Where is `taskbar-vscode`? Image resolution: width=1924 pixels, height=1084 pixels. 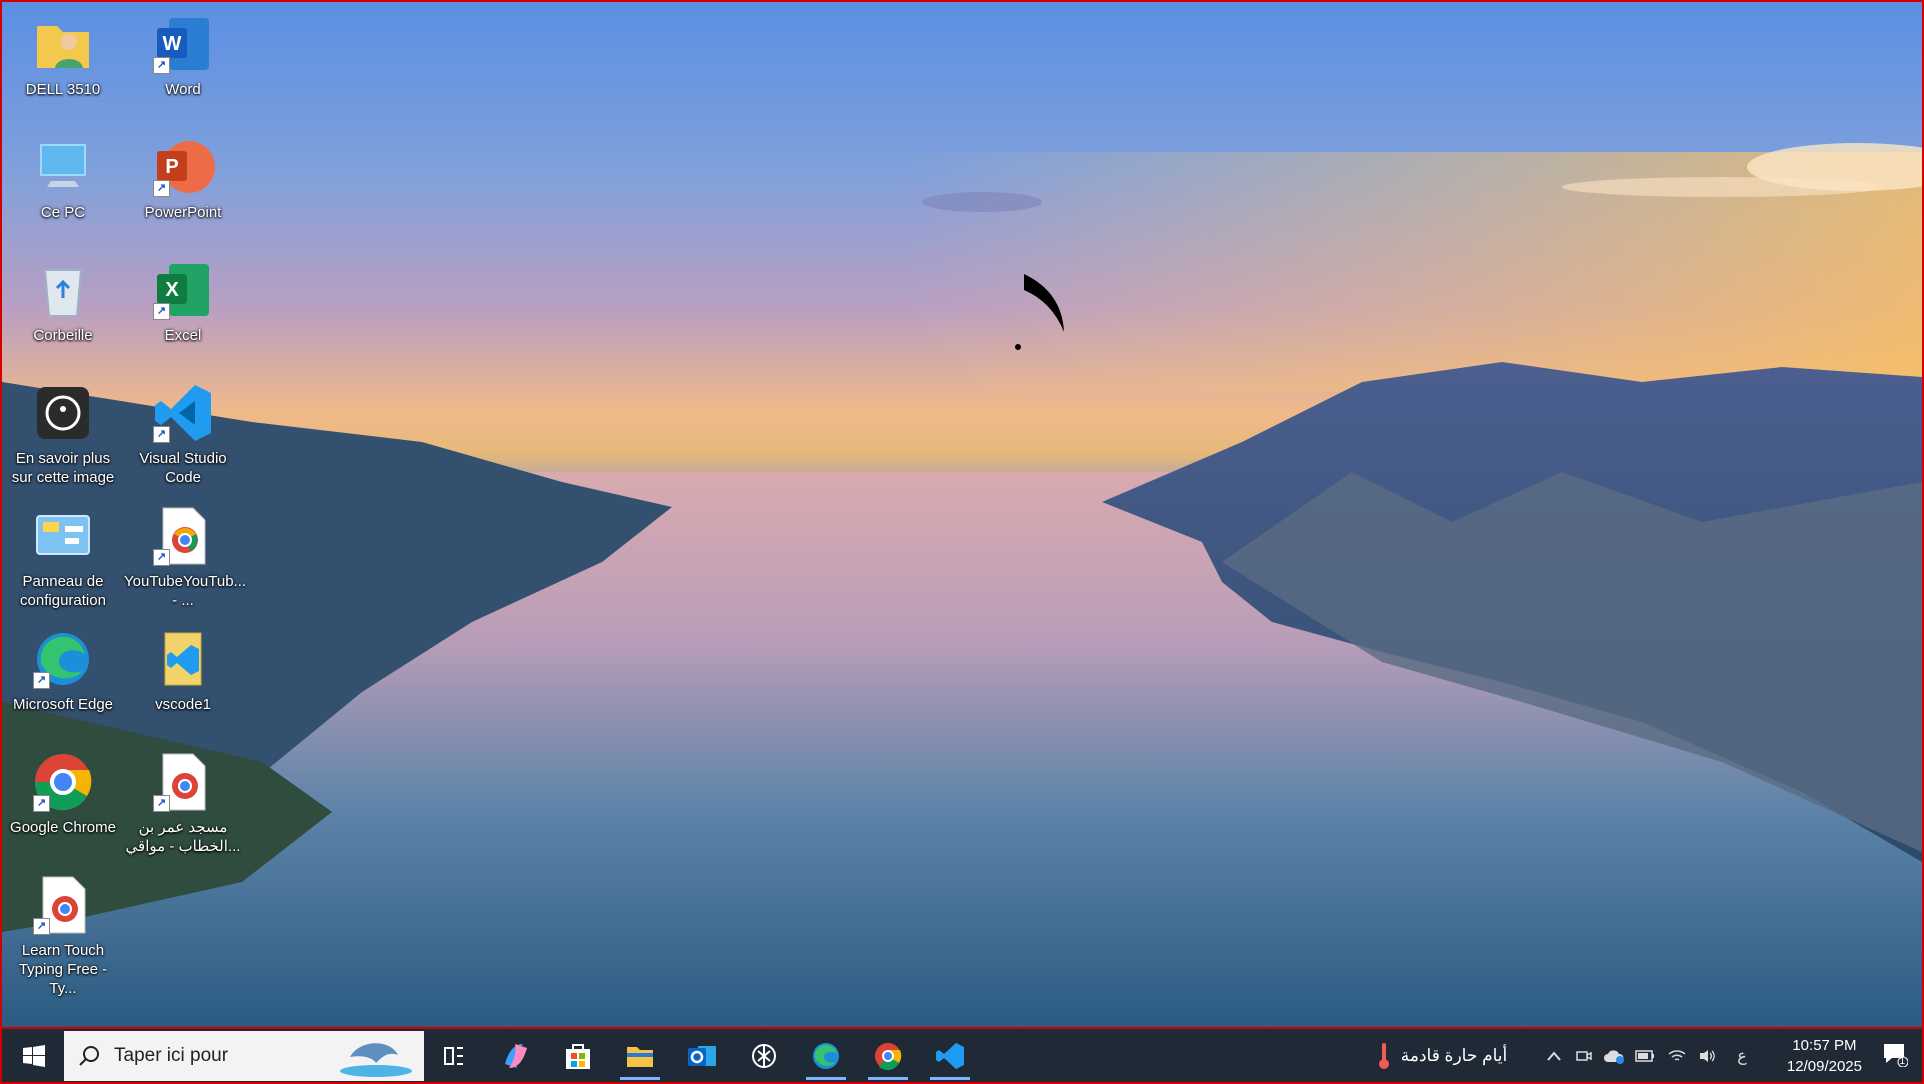
taskbar-vscode is located at coordinates (950, 1055).